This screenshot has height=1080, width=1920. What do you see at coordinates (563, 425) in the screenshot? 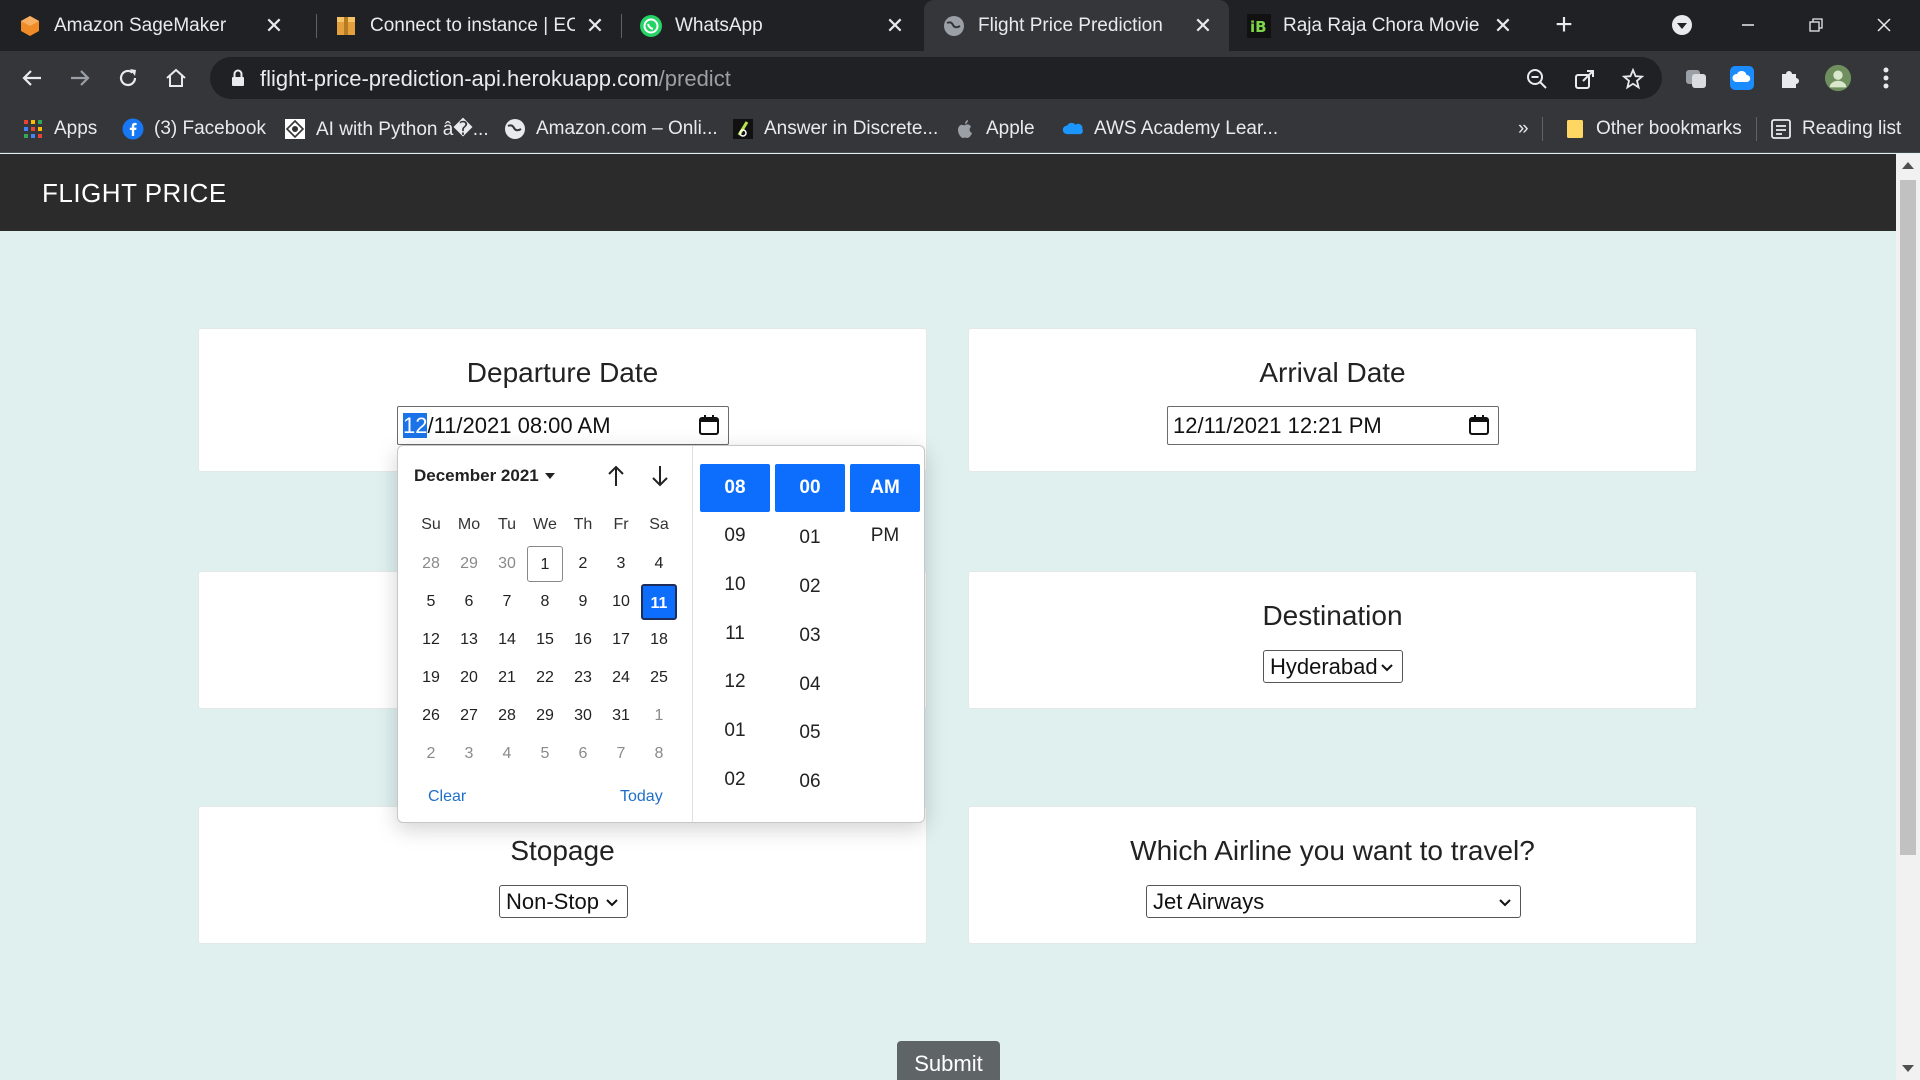
I see `departure-datetime-input: 12/11/2021 08:00 AM` at bounding box center [563, 425].